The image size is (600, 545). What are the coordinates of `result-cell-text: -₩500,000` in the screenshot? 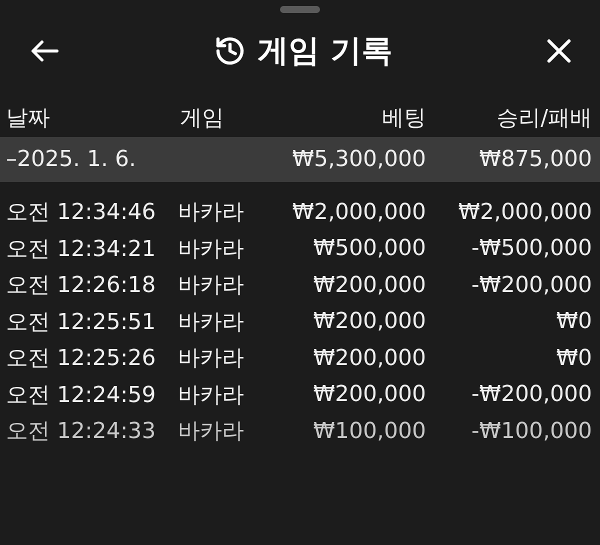 It's located at (531, 249).